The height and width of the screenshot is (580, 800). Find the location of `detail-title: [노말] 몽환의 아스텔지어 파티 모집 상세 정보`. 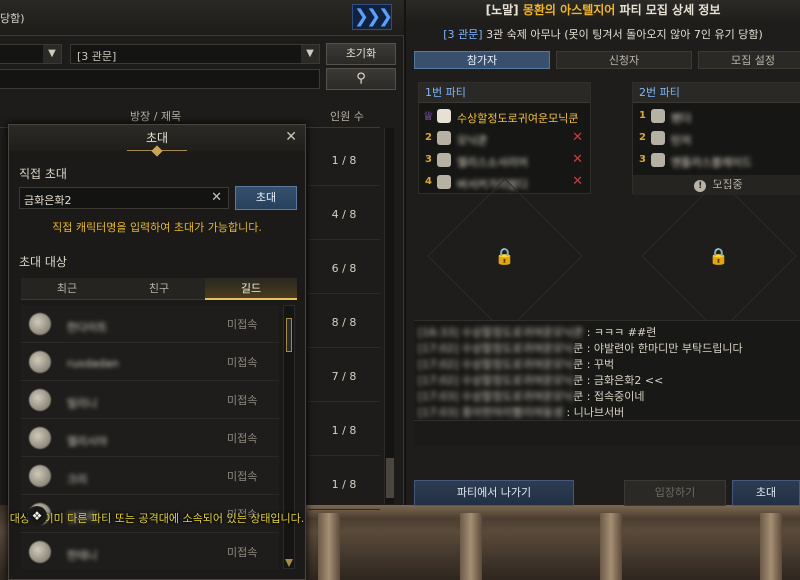

detail-title: [노말] 몽환의 아스텔지어 파티 모집 상세 정보 is located at coordinates (603, 11).